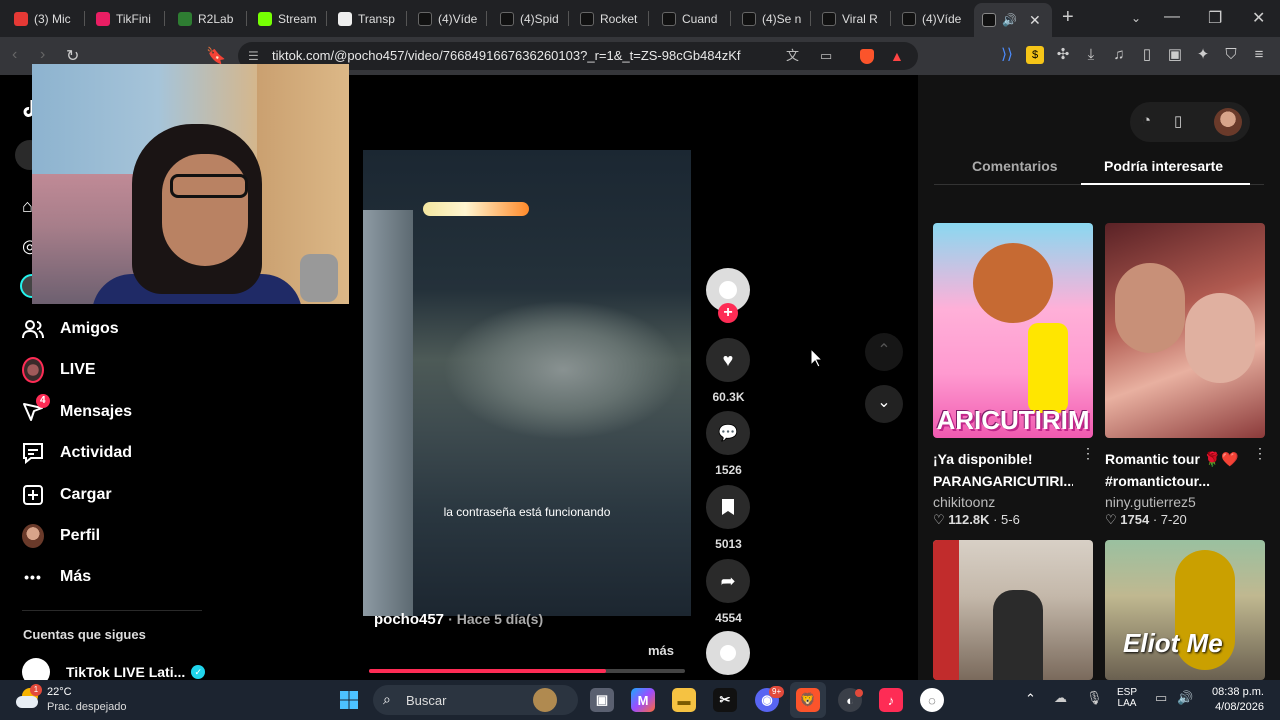 This screenshot has width=1280, height=720. What do you see at coordinates (1147, 55) in the screenshot?
I see `sidebar-icon: ▯` at bounding box center [1147, 55].